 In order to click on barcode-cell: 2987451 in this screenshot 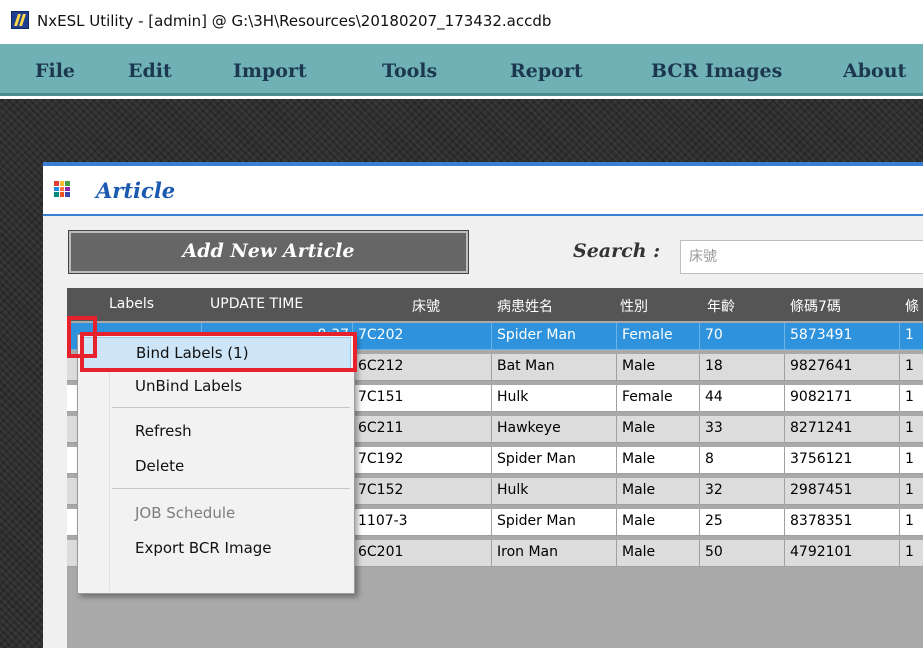, I will do `click(842, 491)`.